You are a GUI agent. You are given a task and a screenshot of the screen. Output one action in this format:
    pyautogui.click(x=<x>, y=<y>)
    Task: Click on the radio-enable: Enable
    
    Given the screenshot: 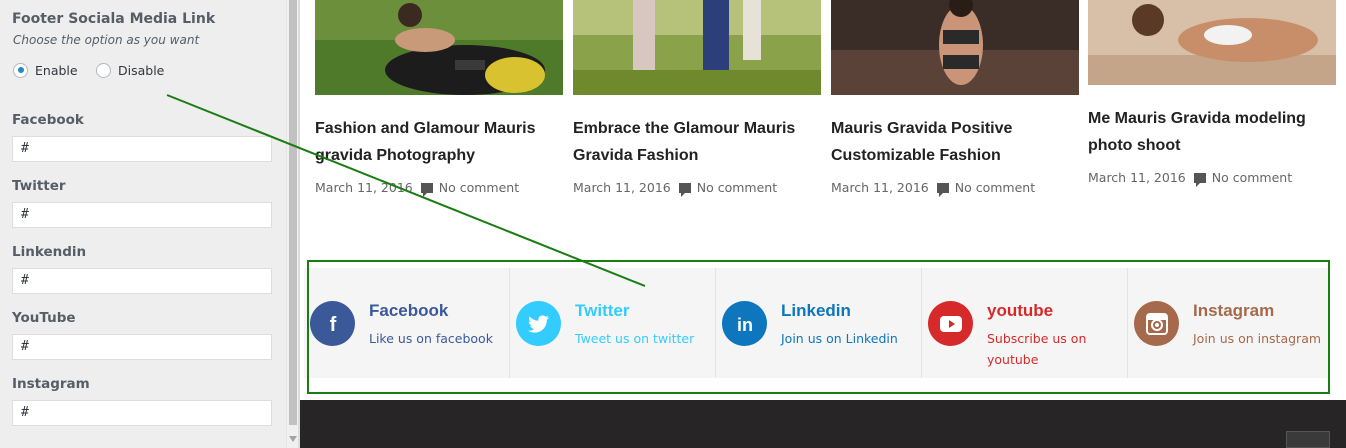 What is the action you would take?
    pyautogui.click(x=45, y=70)
    